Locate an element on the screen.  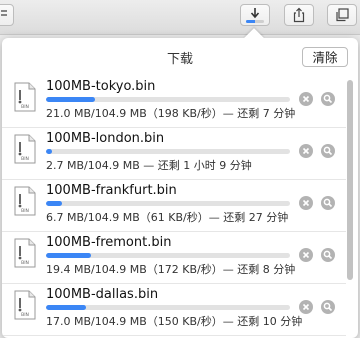
tabs-icon is located at coordinates (342, 15).